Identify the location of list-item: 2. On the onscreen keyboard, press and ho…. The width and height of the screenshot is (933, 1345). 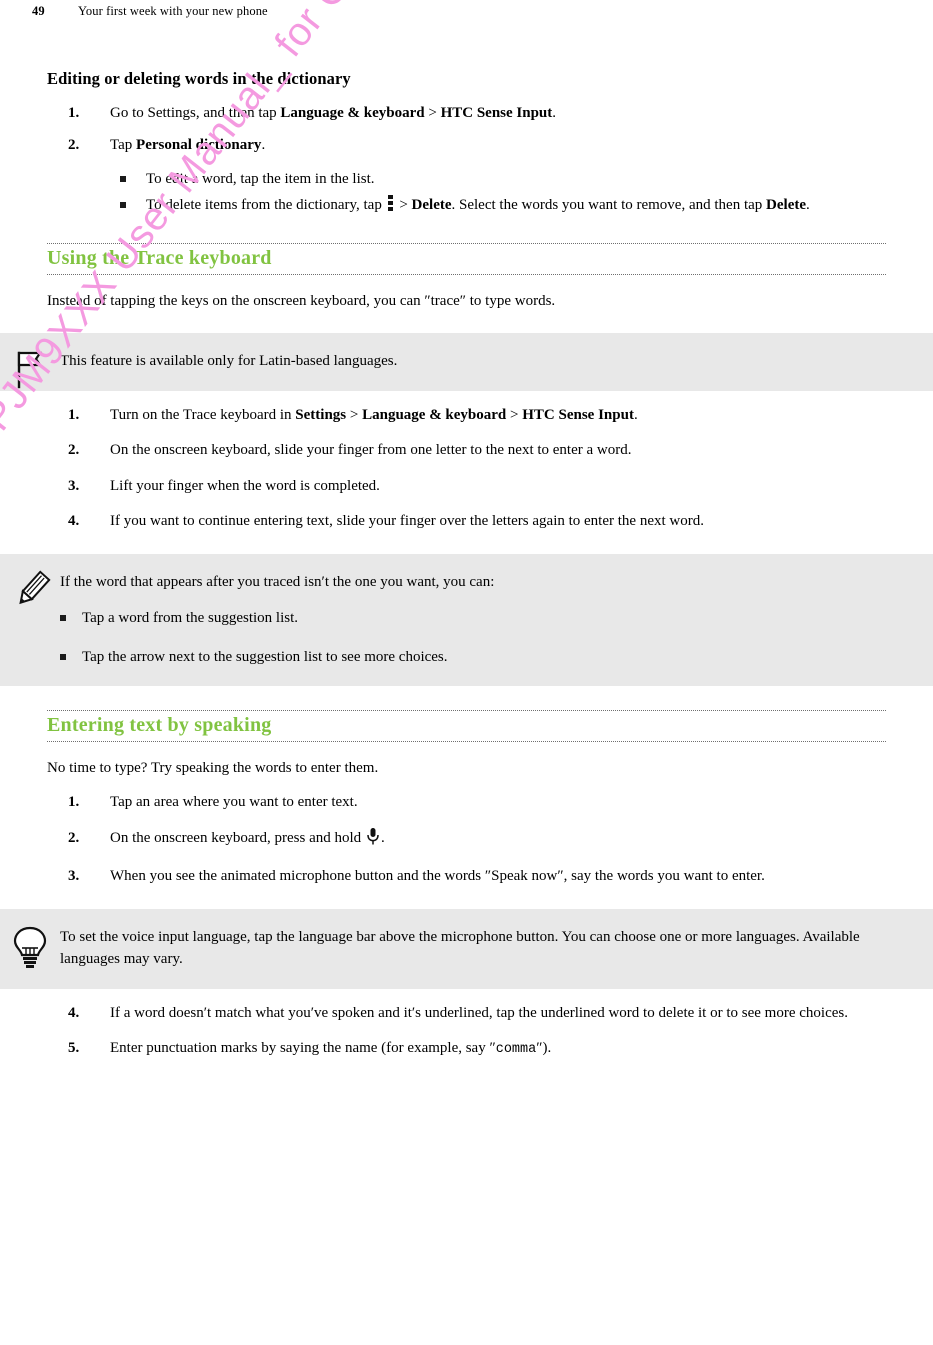
(466, 839).